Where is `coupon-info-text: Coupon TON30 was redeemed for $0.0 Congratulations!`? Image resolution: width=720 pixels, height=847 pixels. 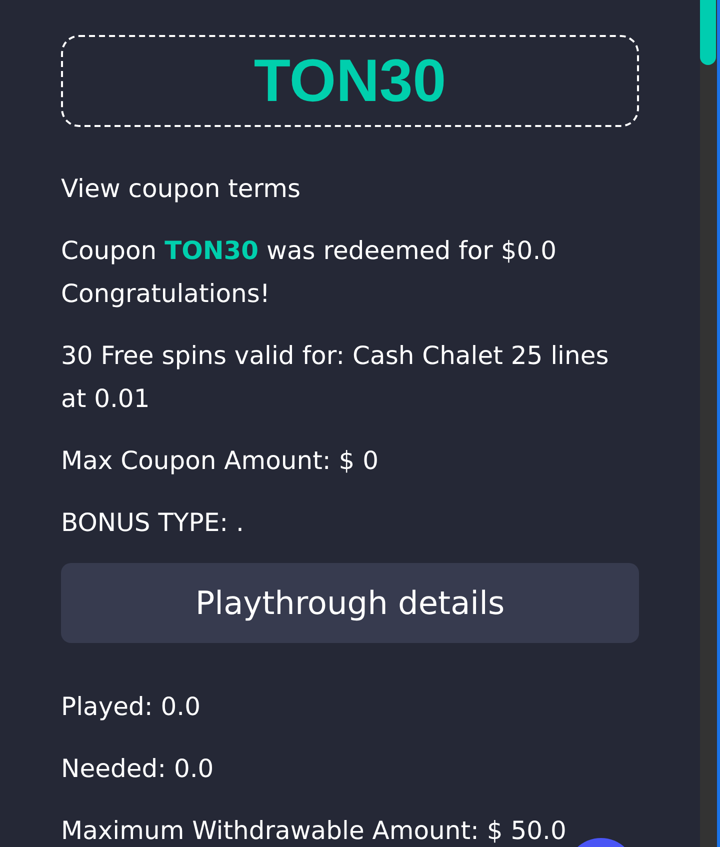 coupon-info-text: Coupon TON30 was redeemed for $0.0 Congratulations! is located at coordinates (309, 272).